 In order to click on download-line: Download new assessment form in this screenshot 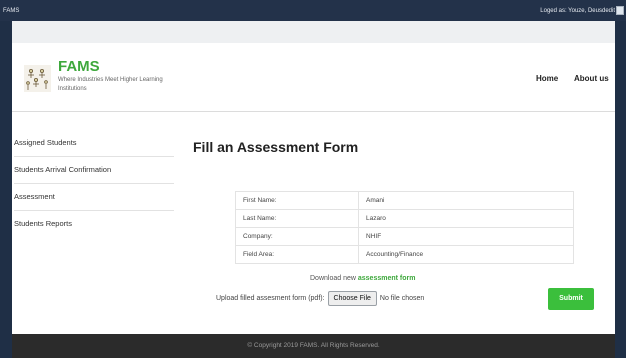, I will do `click(362, 278)`.